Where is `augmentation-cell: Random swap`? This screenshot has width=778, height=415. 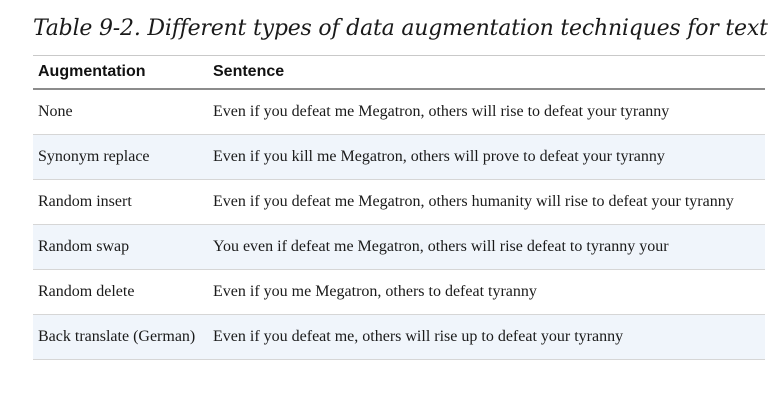
augmentation-cell: Random swap is located at coordinates (84, 246).